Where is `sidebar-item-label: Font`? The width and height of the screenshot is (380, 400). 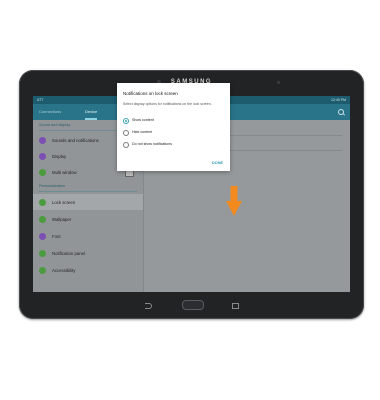 sidebar-item-label: Font is located at coordinates (56, 236).